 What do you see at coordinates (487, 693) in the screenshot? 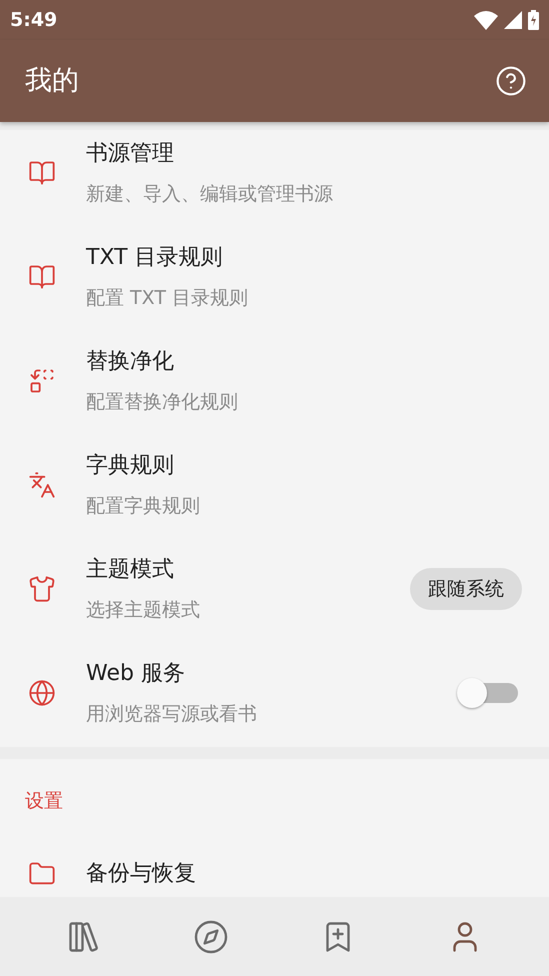
I see `toggle-switch` at bounding box center [487, 693].